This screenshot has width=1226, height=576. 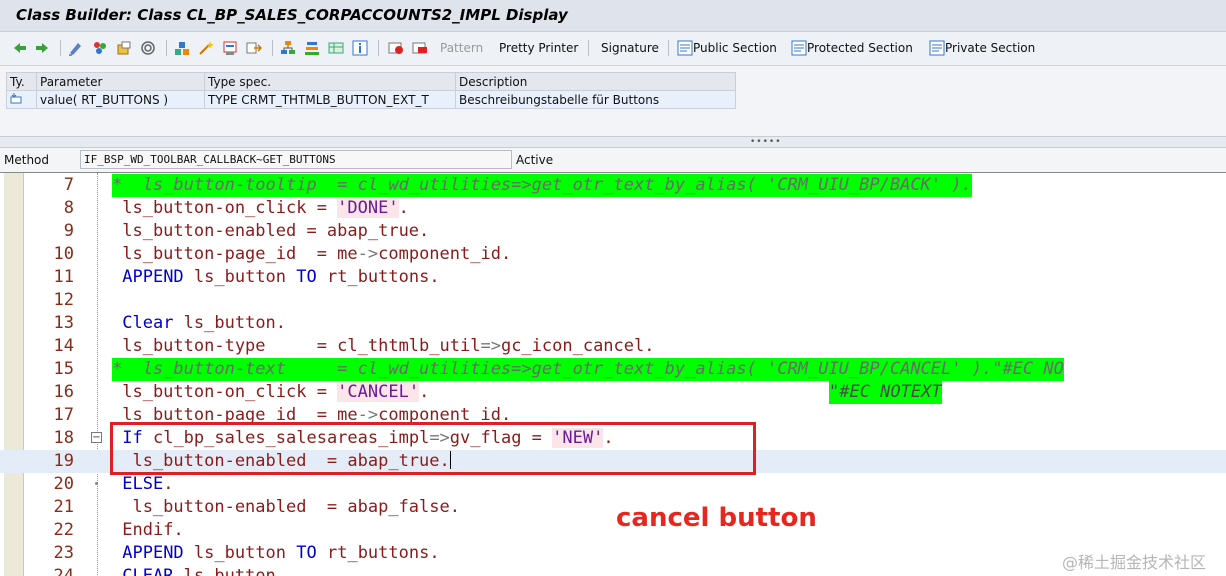 I want to click on code-line: 13 Clear ls_button., so click(x=613, y=323).